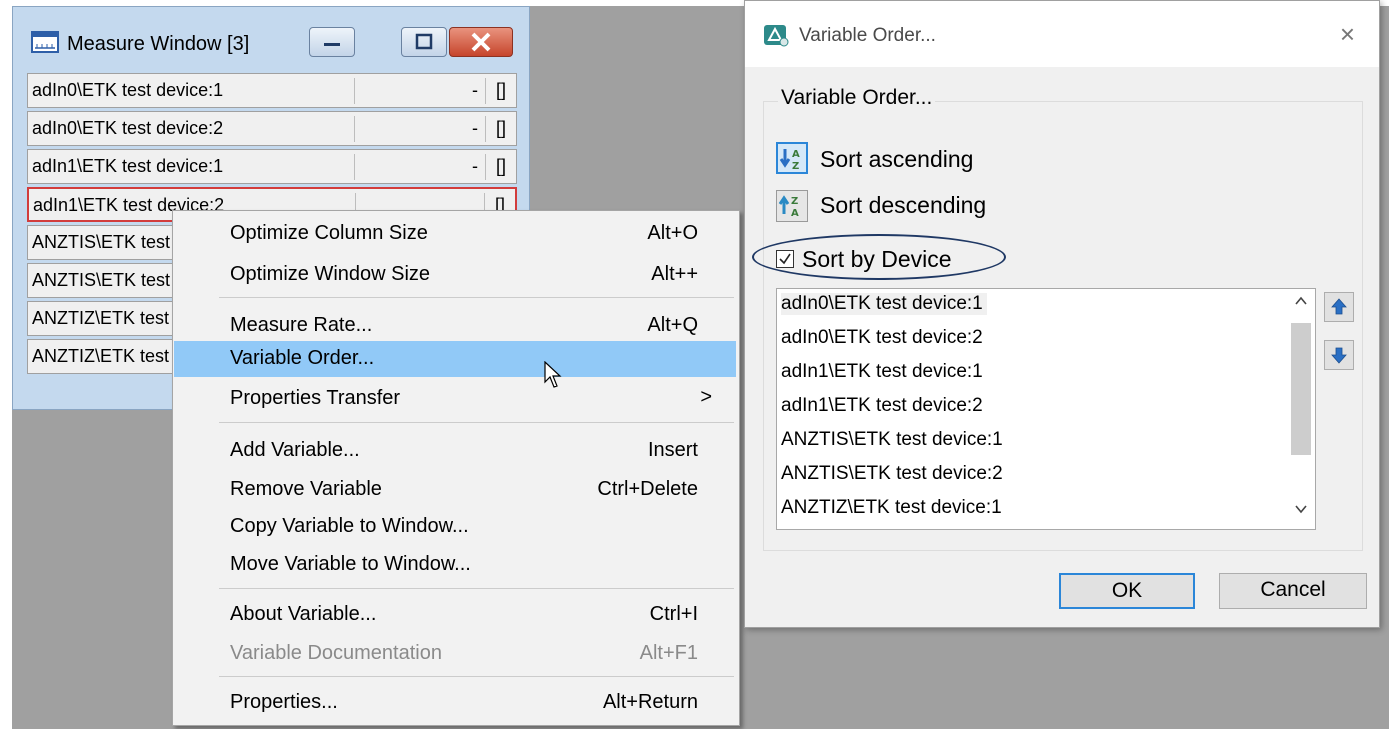 This screenshot has width=1389, height=729. I want to click on menu-item-measure-rate: Measure Rate... Alt+Q, so click(455, 326).